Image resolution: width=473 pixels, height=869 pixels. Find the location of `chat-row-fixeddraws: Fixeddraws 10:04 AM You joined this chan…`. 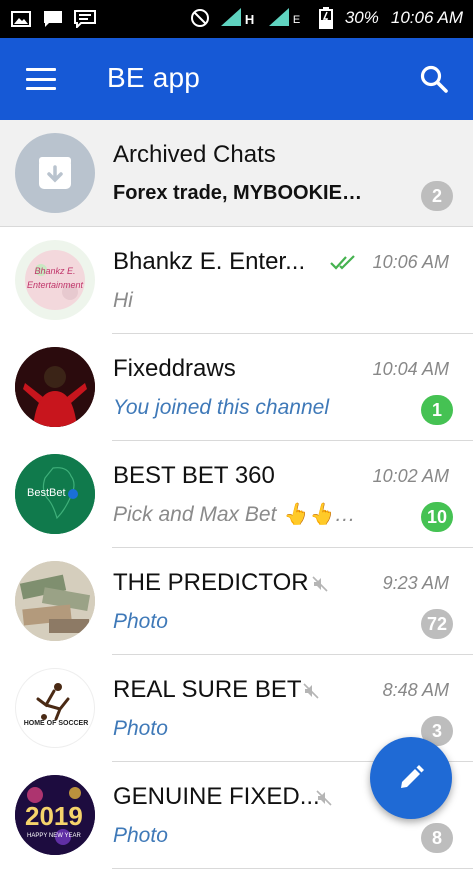

chat-row-fixeddraws: Fixeddraws 10:04 AM You joined this chan… is located at coordinates (236, 387).